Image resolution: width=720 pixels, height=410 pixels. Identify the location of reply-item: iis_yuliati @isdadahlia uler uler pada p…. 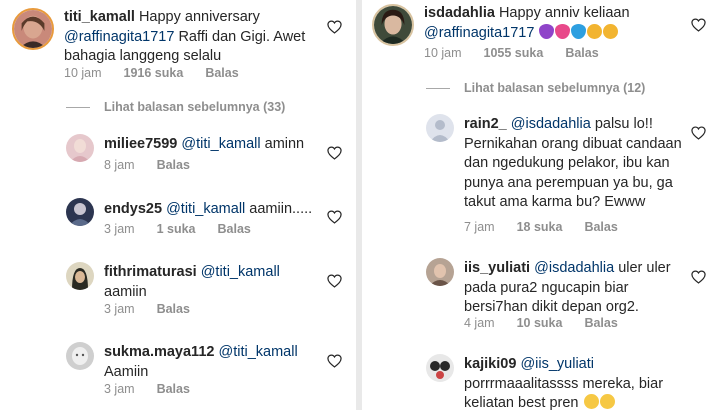
(541, 297).